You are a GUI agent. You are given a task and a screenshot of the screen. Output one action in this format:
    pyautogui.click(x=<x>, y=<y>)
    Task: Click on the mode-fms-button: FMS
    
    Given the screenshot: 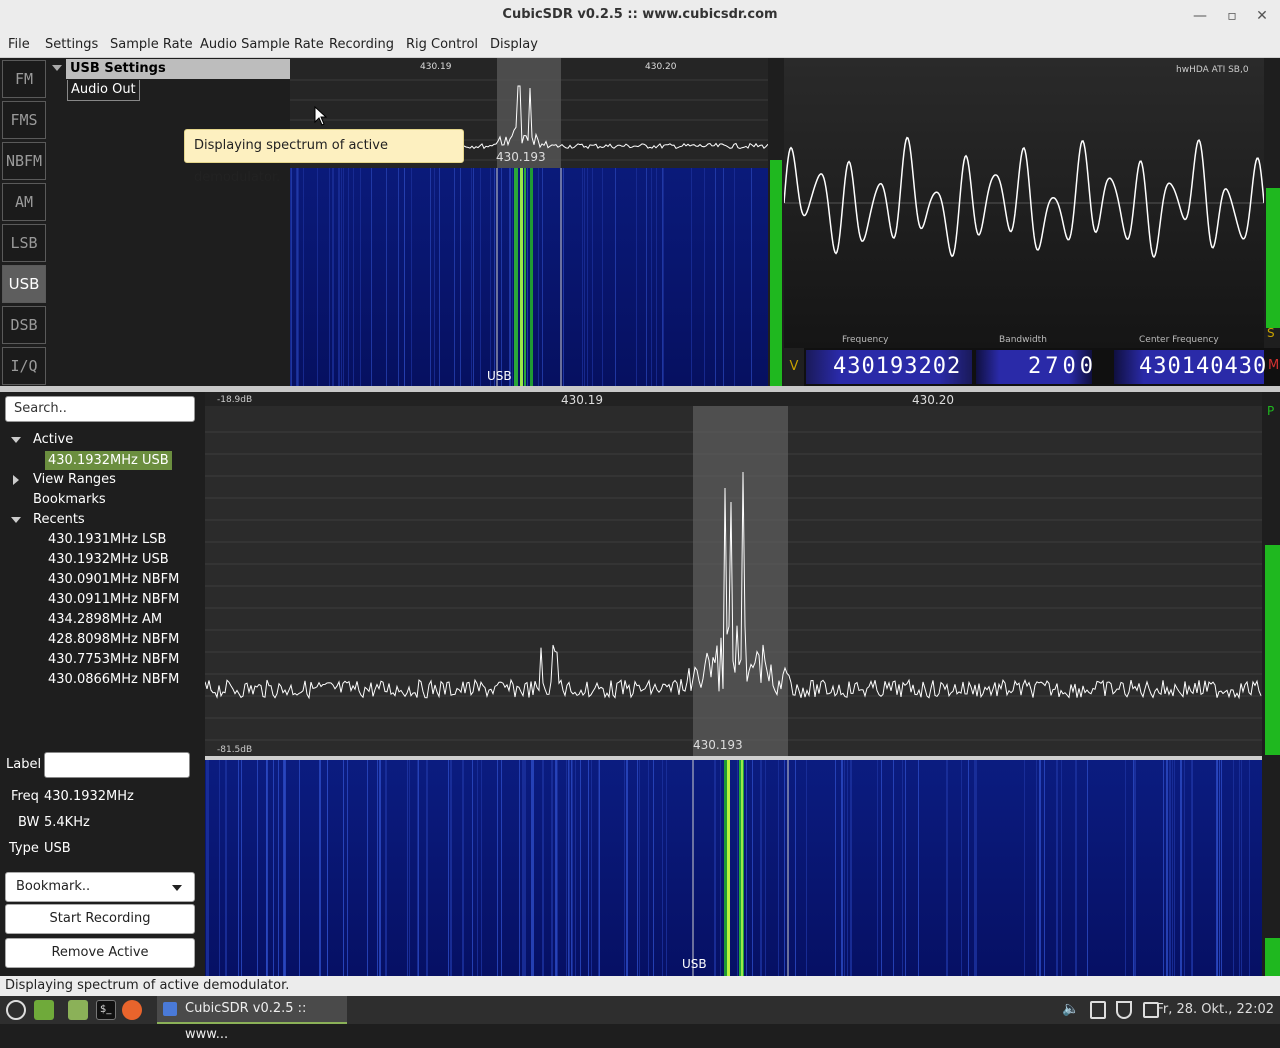 What is the action you would take?
    pyautogui.click(x=24, y=120)
    